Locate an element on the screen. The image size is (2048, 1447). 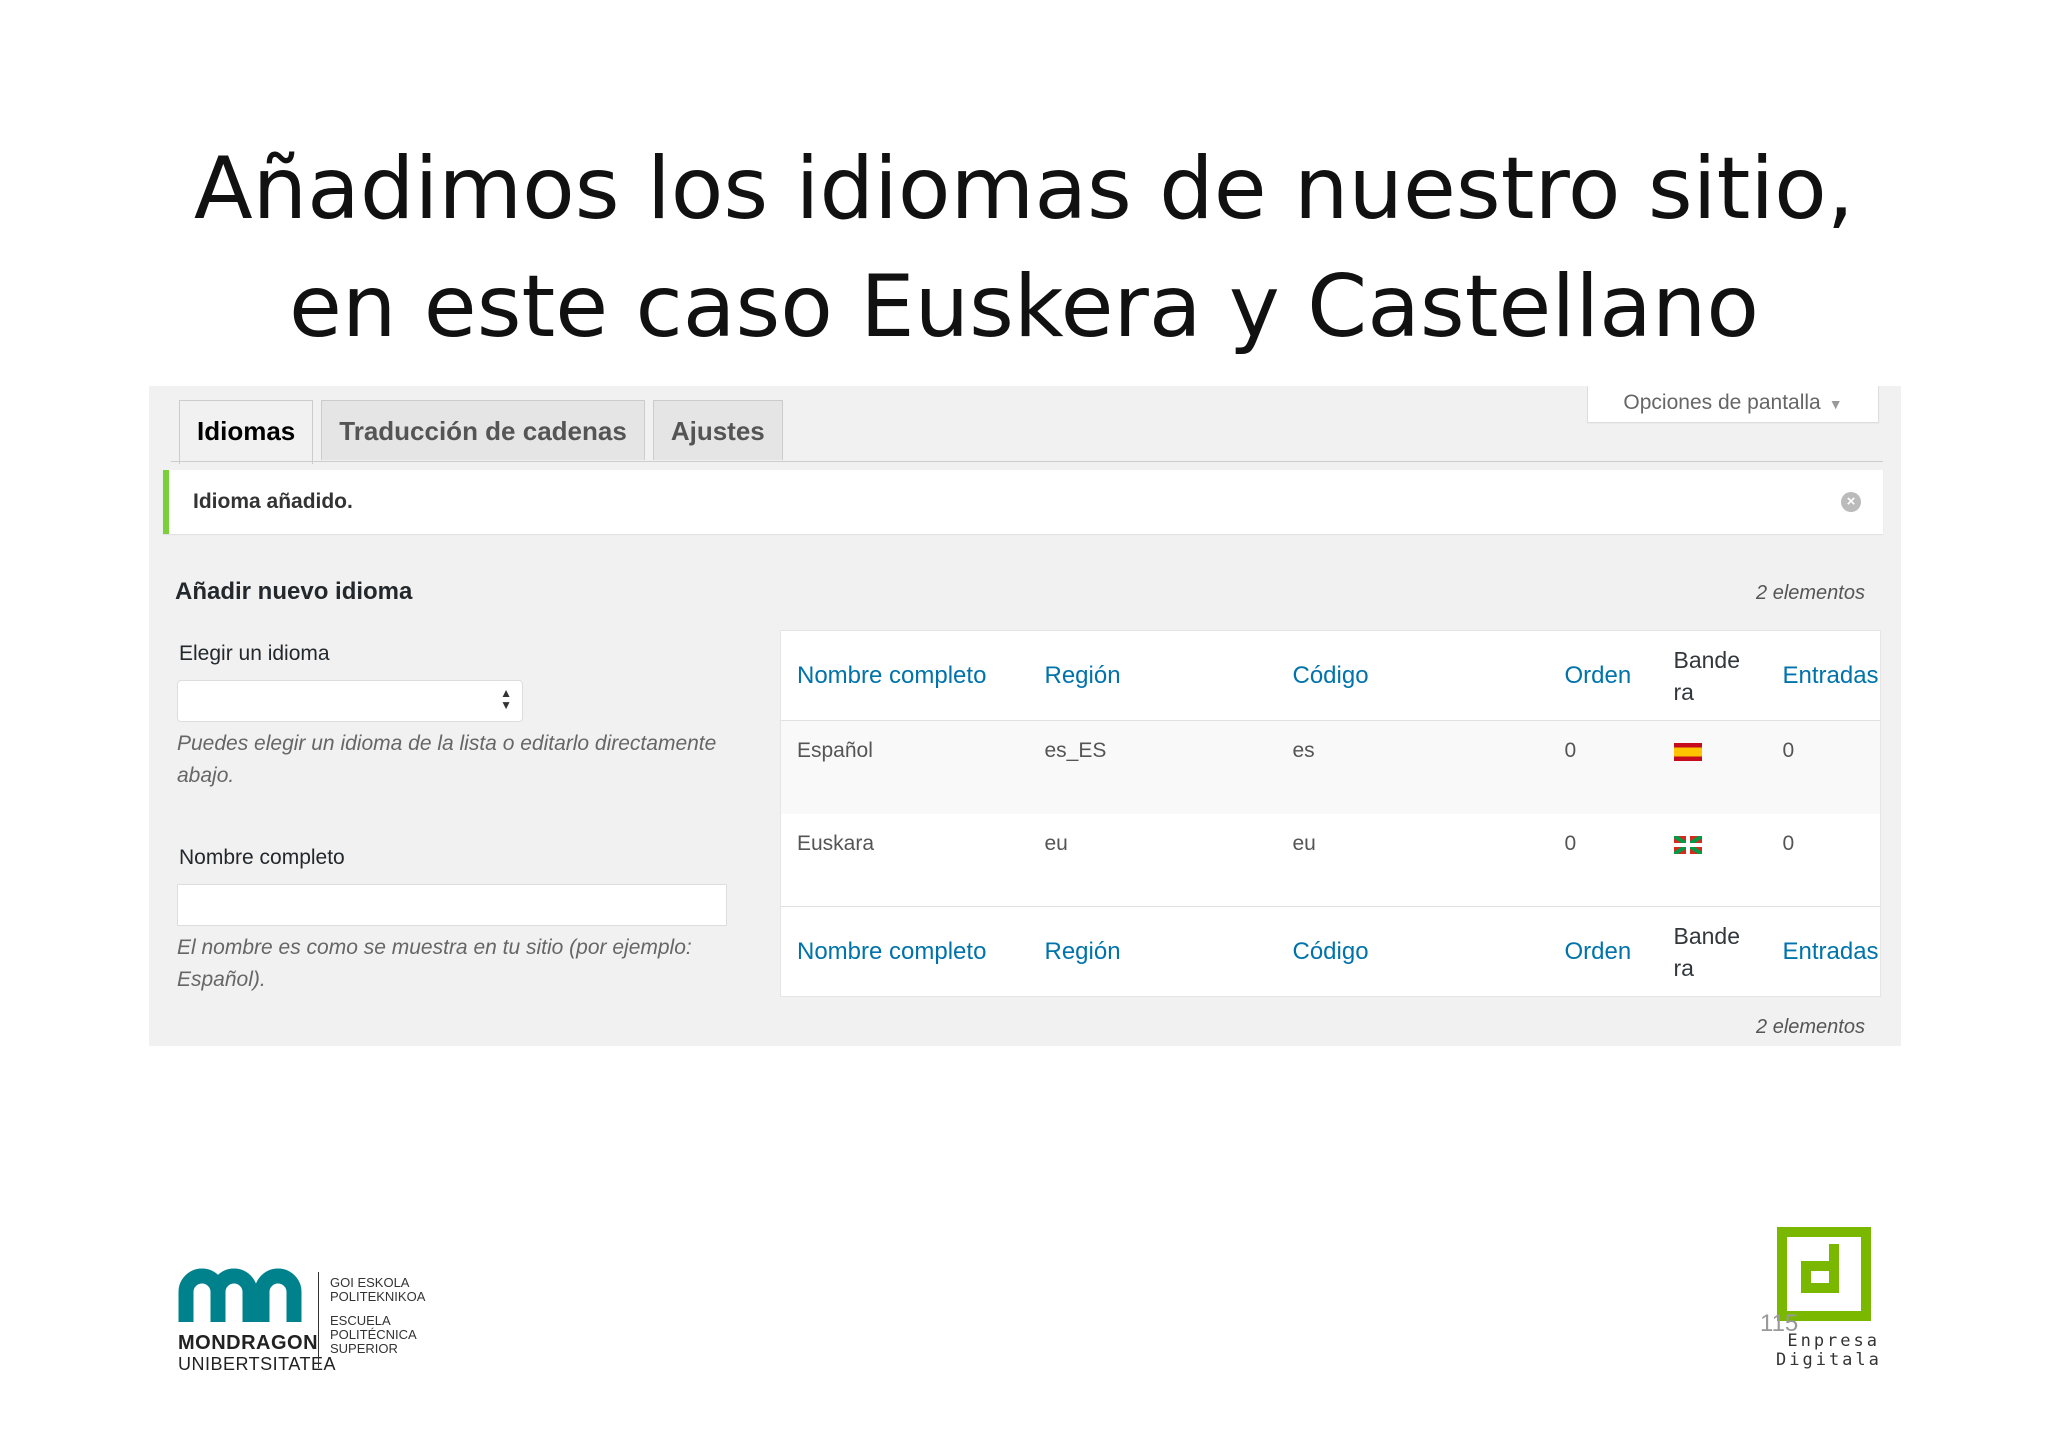
university-name: MONDRAGON is located at coordinates (248, 1343).